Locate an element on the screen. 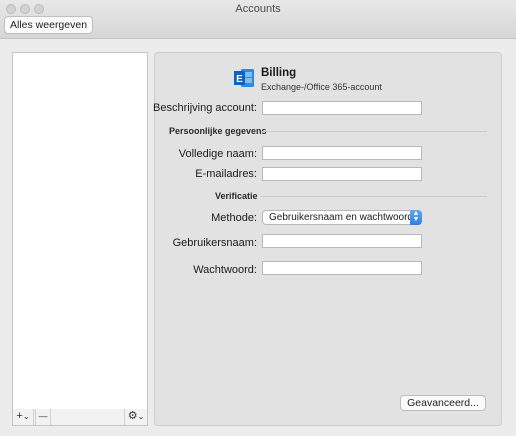 Image resolution: width=516 pixels, height=436 pixels. description-label: Beschrijving account: is located at coordinates (205, 108).